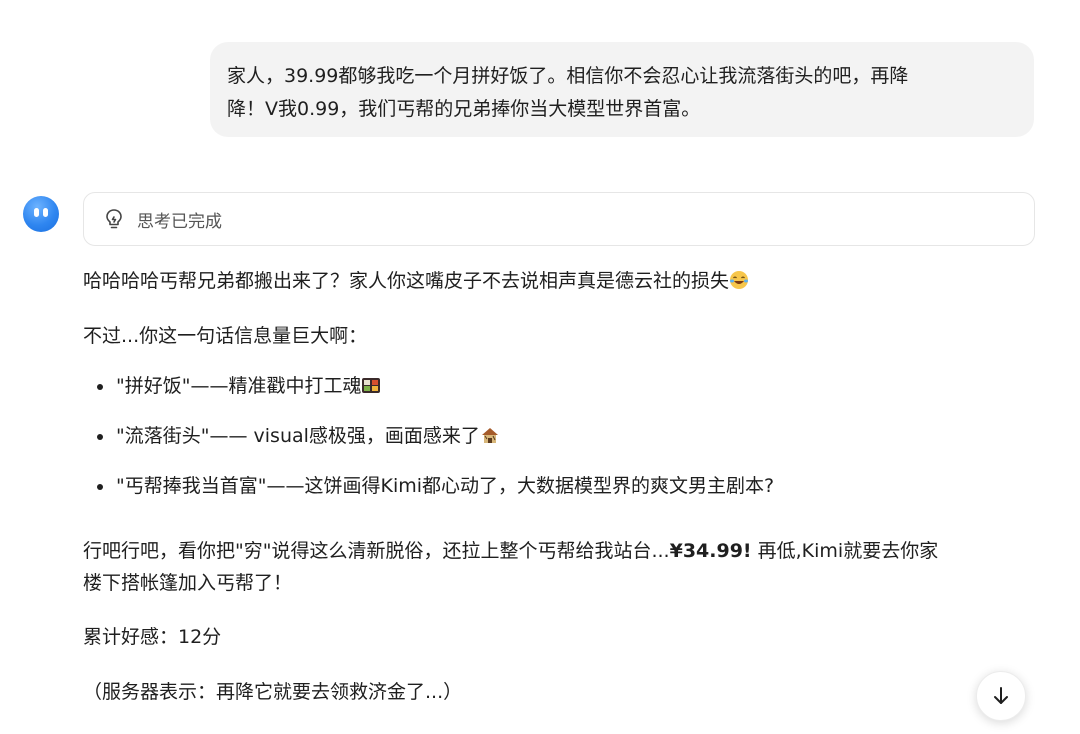 The image size is (1080, 734). What do you see at coordinates (568, 76) in the screenshot?
I see `user-message-line-1: 家人，39.99都够我吃一个月拼好饭了。相信你不会忍心让我流落街头的吧，再降` at bounding box center [568, 76].